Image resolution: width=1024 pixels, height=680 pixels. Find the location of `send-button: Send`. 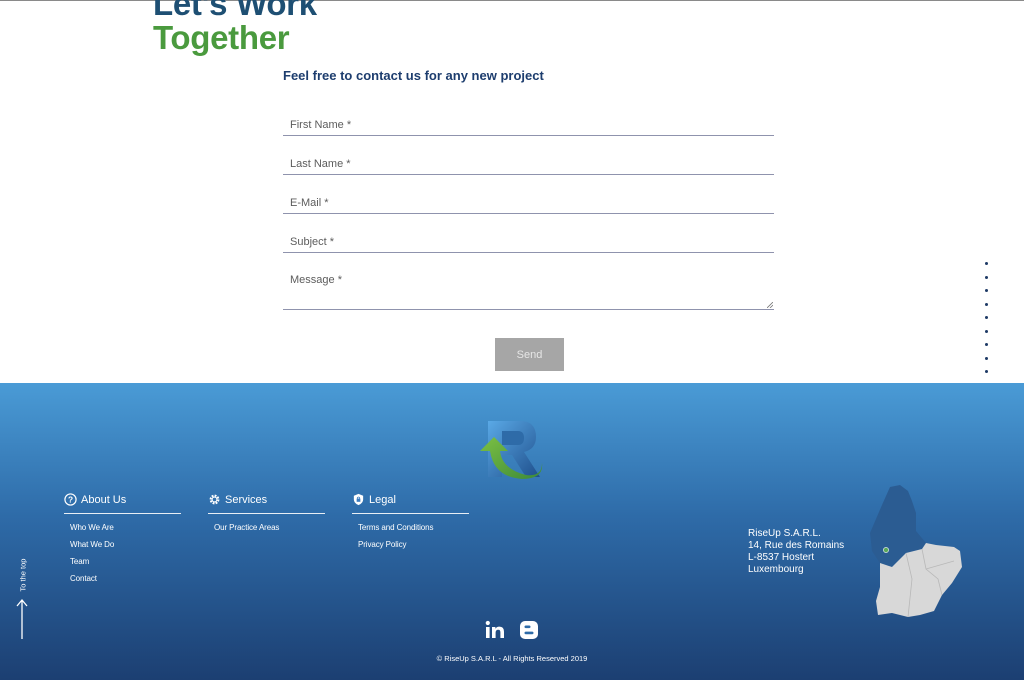

send-button: Send is located at coordinates (529, 354).